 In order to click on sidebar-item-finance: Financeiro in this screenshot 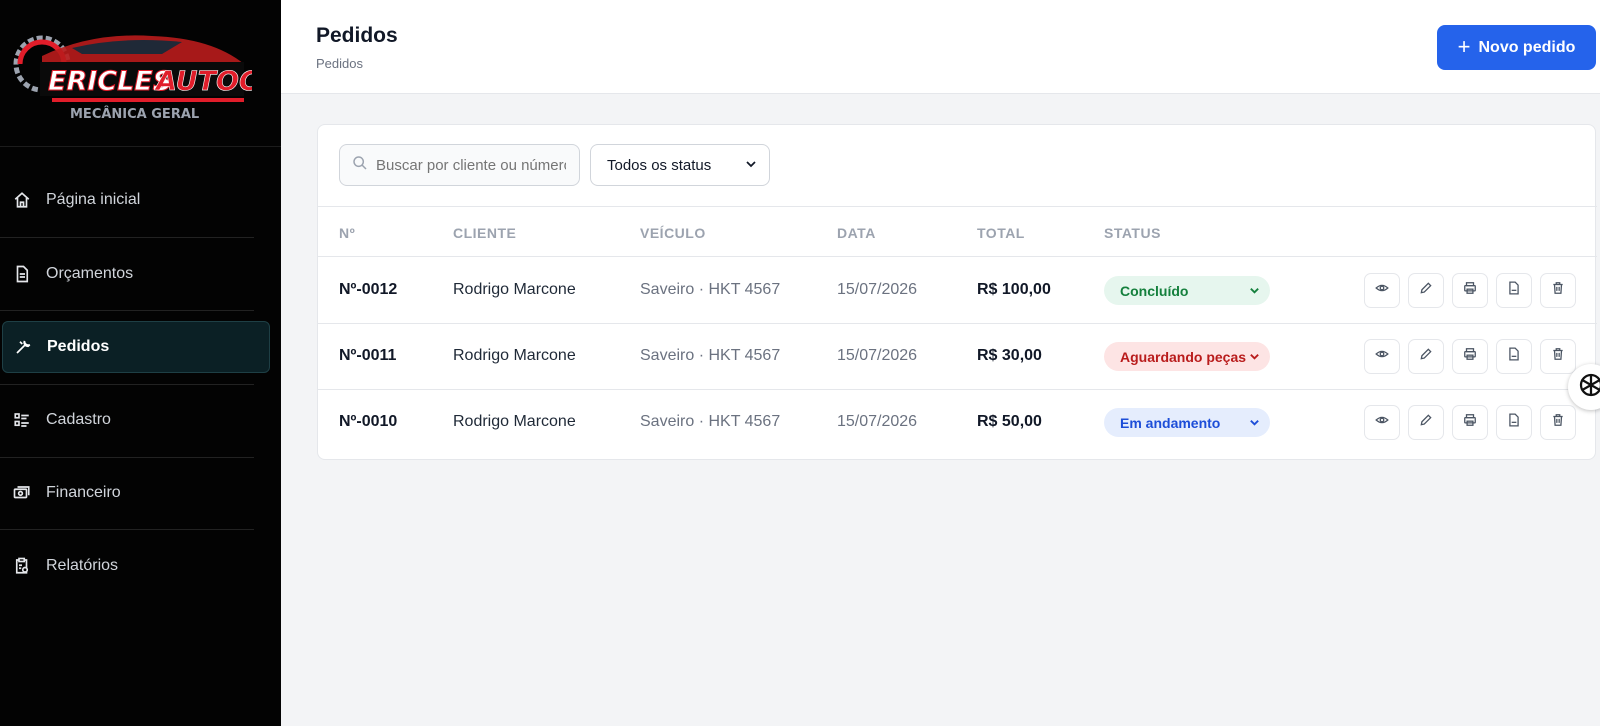, I will do `click(134, 493)`.